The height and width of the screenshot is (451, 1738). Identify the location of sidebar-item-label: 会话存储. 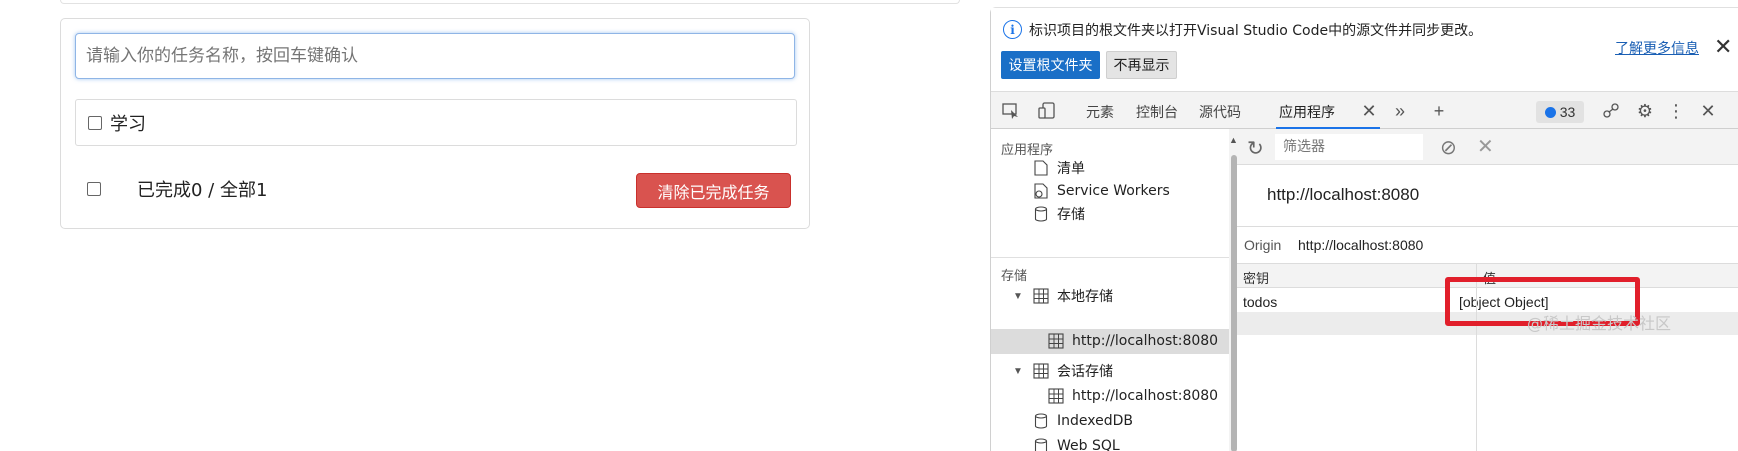
(1085, 372).